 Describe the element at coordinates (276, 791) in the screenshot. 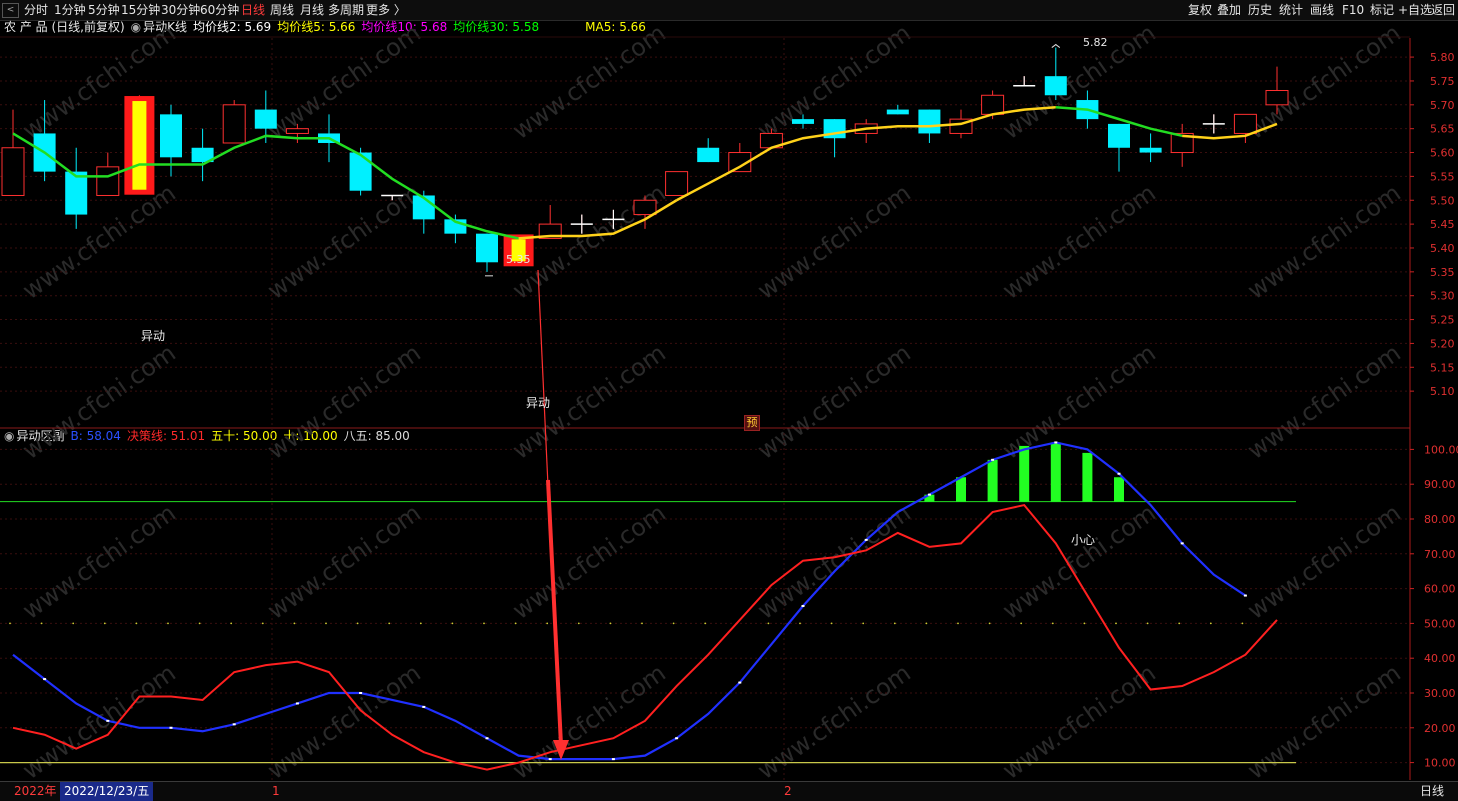

I see `month-label-1: 1` at that location.